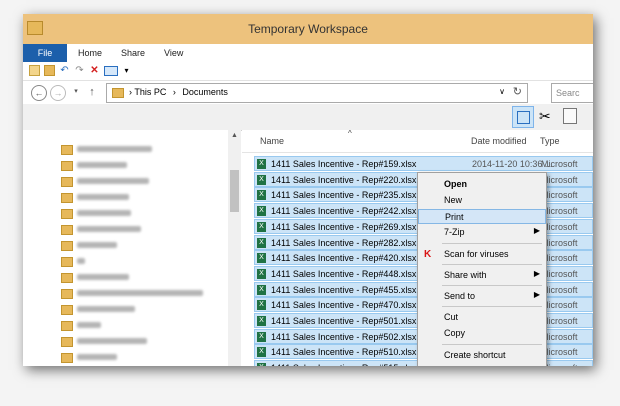  I want to click on column-header-type: Type, so click(550, 141).